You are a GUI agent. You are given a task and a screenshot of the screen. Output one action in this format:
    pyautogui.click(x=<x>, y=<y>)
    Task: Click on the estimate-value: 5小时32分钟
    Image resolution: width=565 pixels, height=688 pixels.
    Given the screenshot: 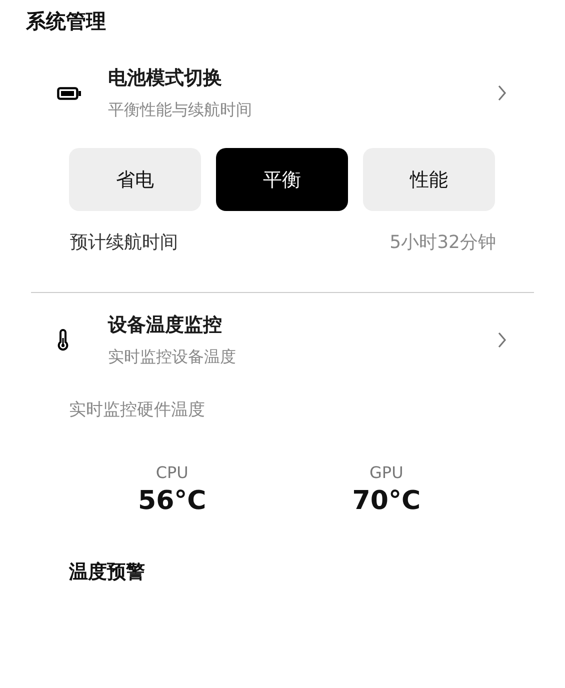 What is the action you would take?
    pyautogui.click(x=443, y=242)
    